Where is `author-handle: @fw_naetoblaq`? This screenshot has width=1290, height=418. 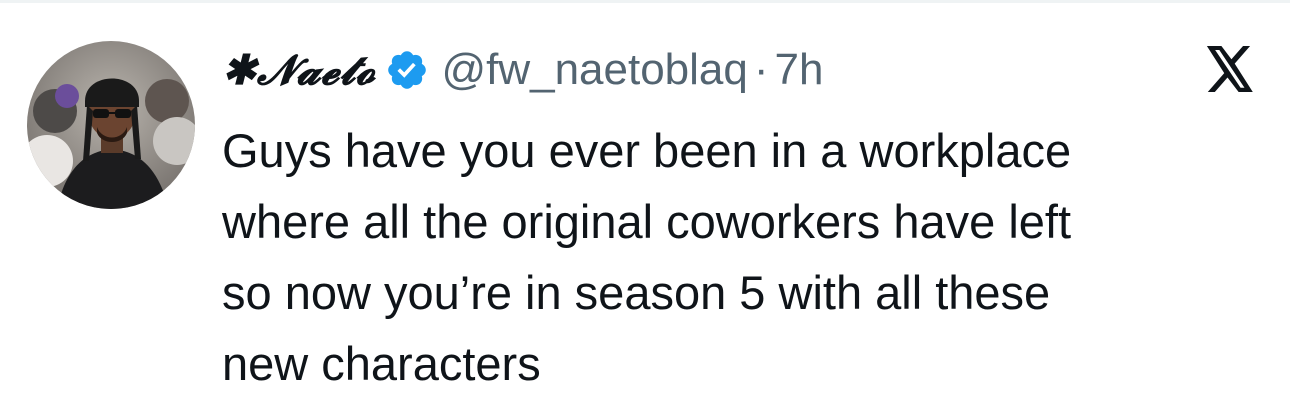
author-handle: @fw_naetoblaq is located at coordinates (594, 70).